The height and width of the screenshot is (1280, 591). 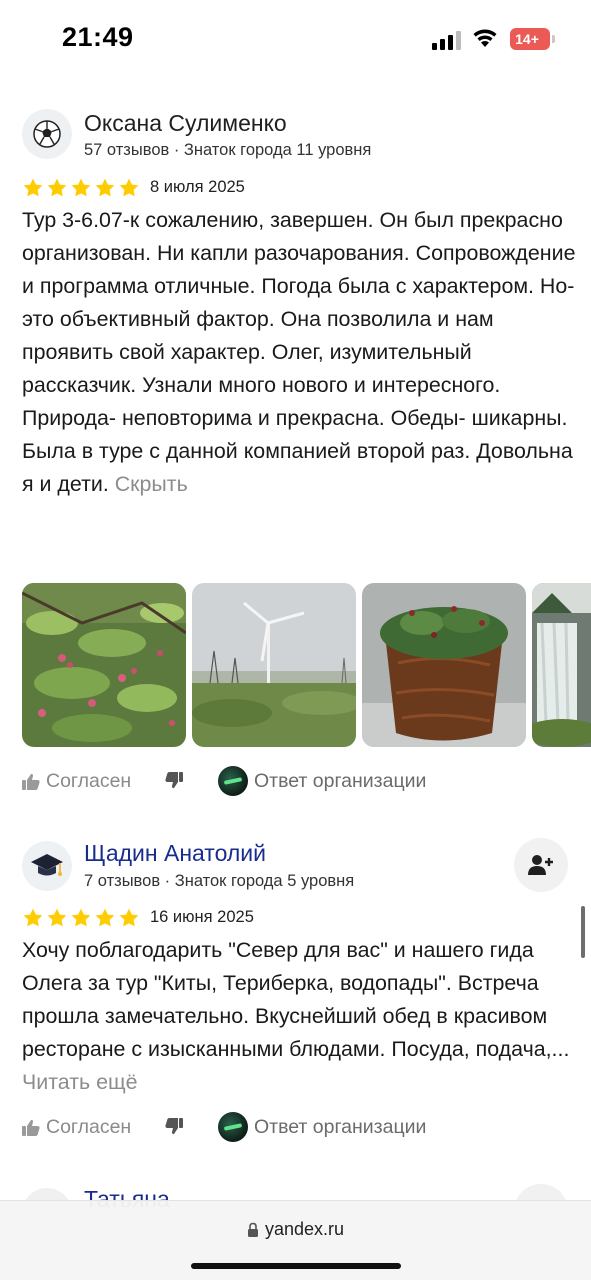 I want to click on battery-tip, so click(x=553, y=39).